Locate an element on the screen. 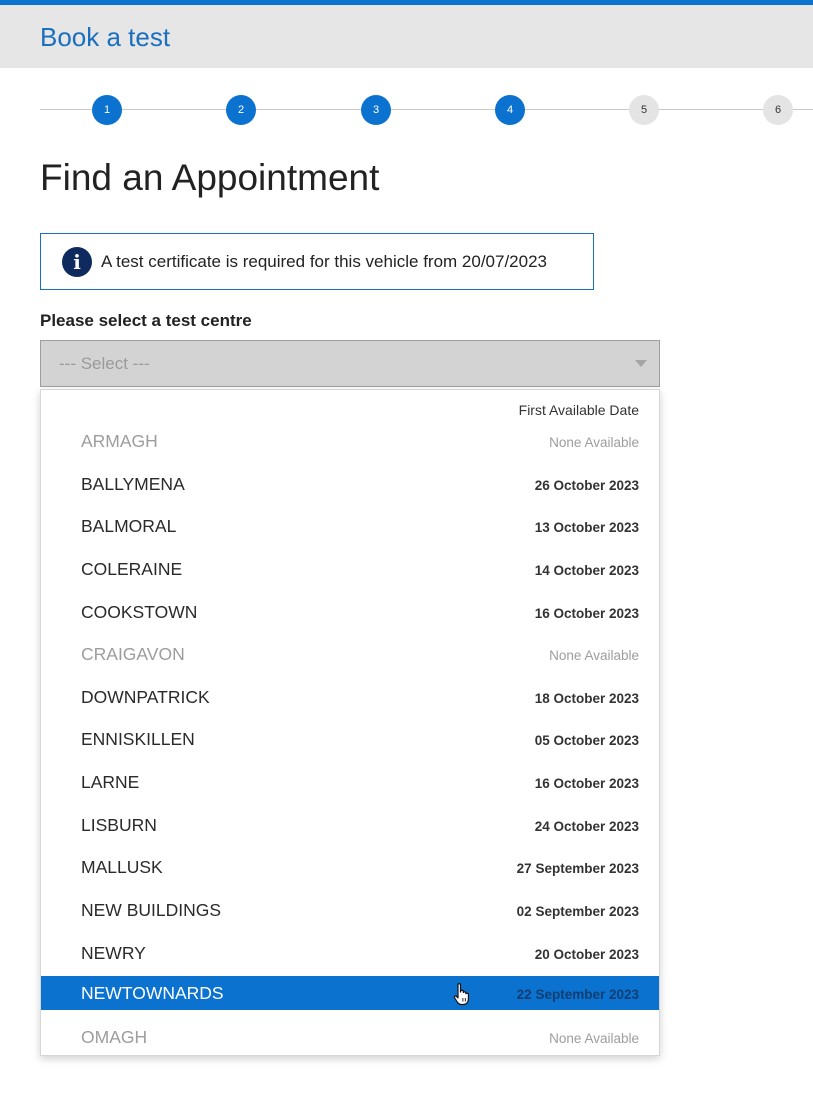  step-6: 6 is located at coordinates (778, 110).